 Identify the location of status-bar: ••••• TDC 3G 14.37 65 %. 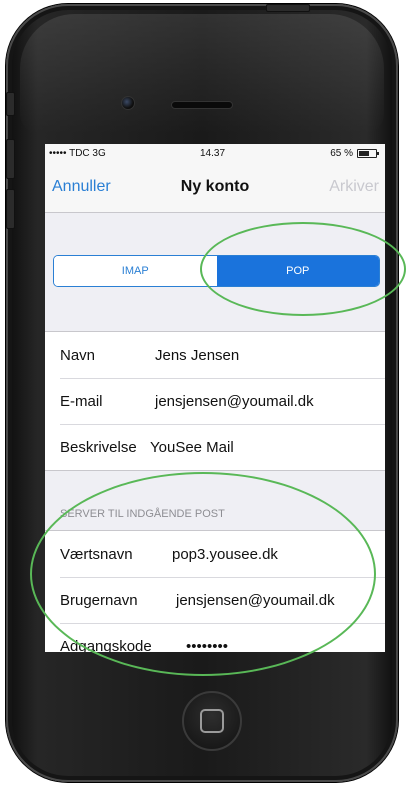
(215, 153).